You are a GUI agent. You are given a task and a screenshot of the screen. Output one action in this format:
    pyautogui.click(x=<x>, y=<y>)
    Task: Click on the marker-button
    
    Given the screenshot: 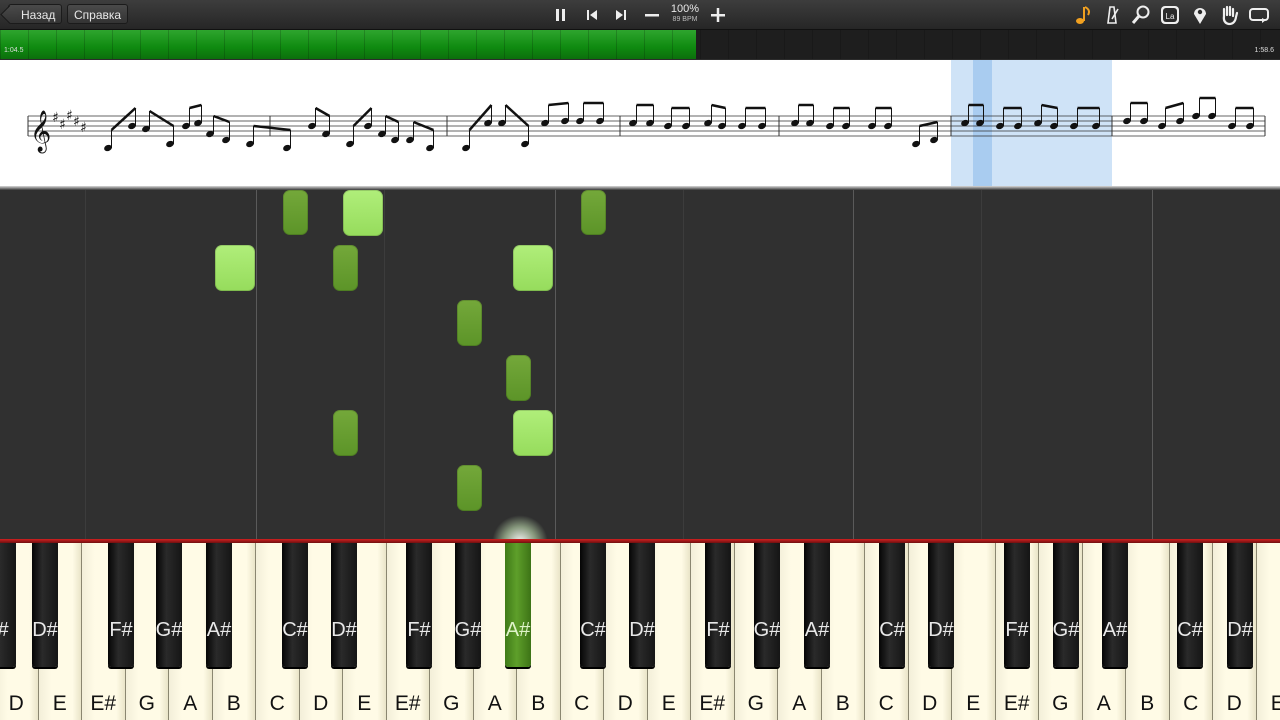 What is the action you would take?
    pyautogui.click(x=1200, y=15)
    